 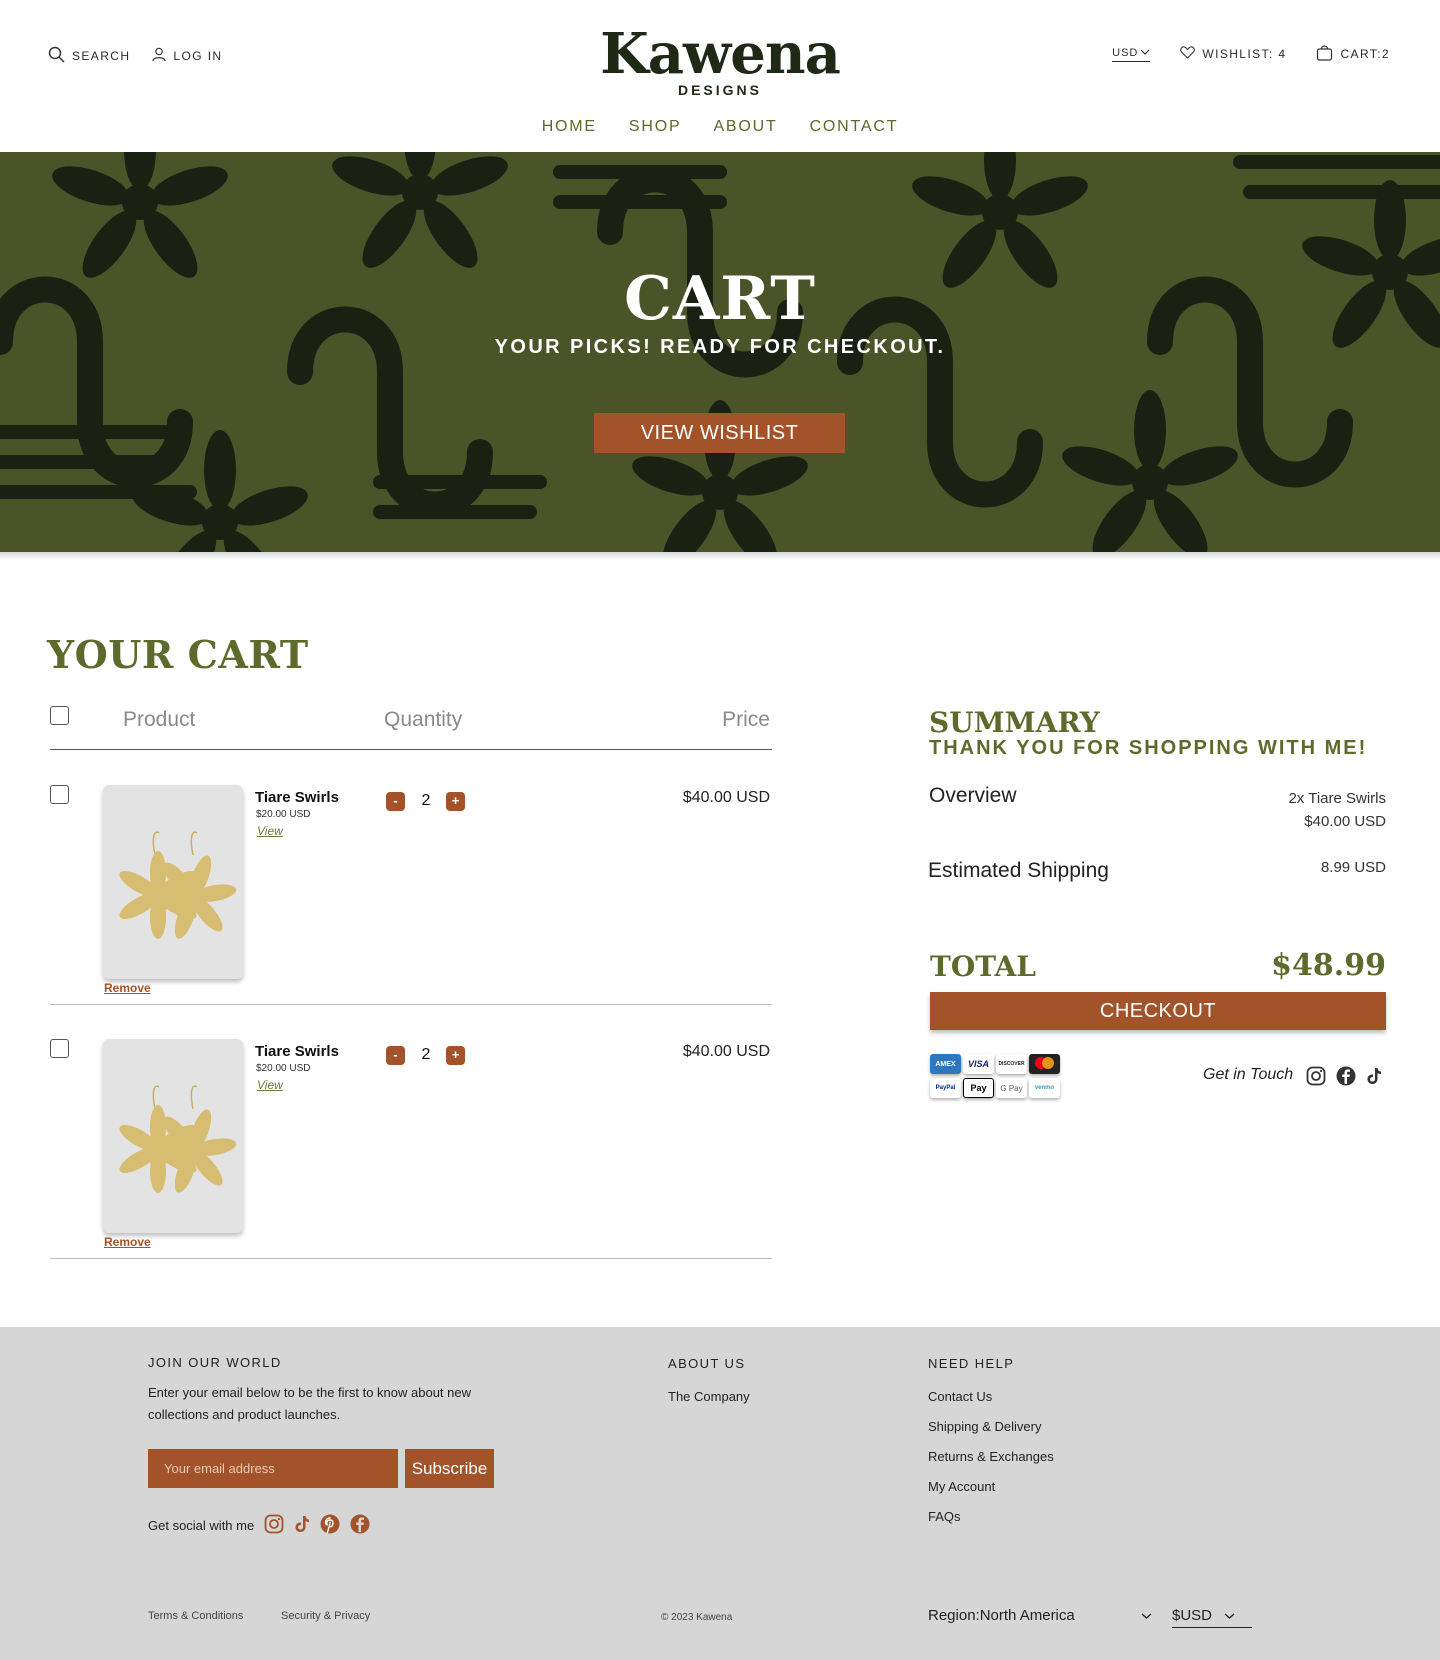 I want to click on main-nav: HOME SHOP ABOUT CONTACT, so click(x=720, y=127).